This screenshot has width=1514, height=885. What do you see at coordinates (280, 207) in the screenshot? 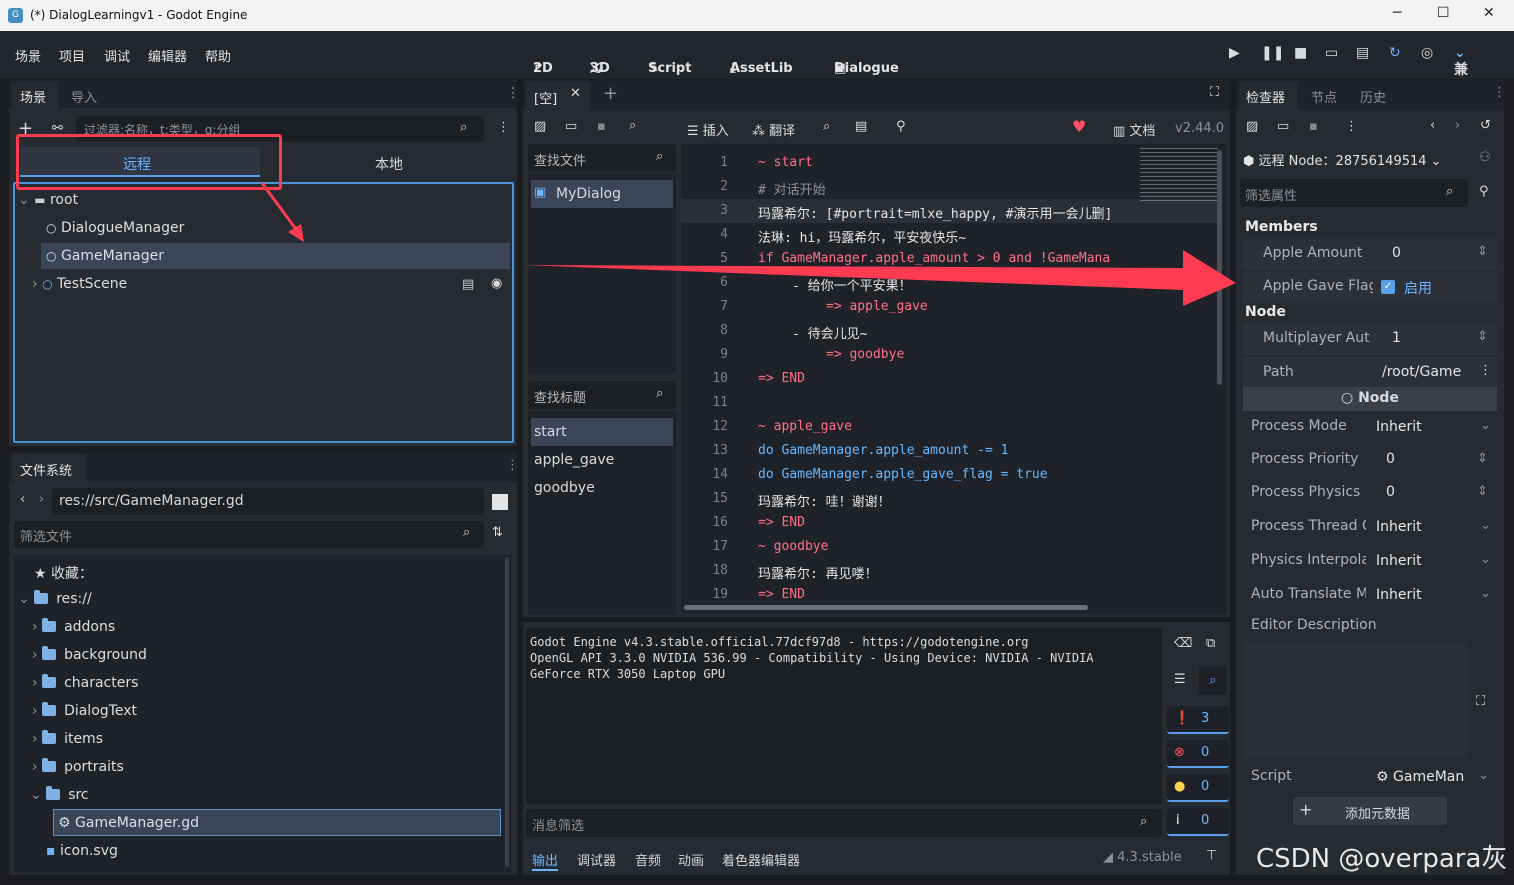
I see `annotation-arrow-small` at bounding box center [280, 207].